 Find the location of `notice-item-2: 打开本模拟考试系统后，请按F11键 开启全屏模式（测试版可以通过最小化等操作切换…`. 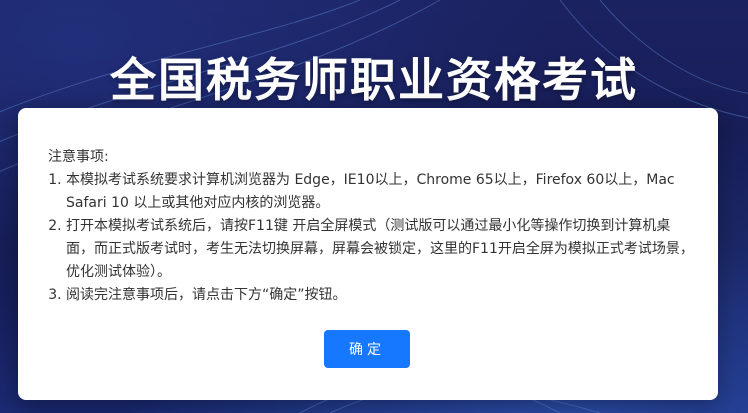

notice-item-2: 打开本模拟考试系统后，请按F11键 开启全屏模式（测试版可以通过最小化等操作切换… is located at coordinates (382, 249).